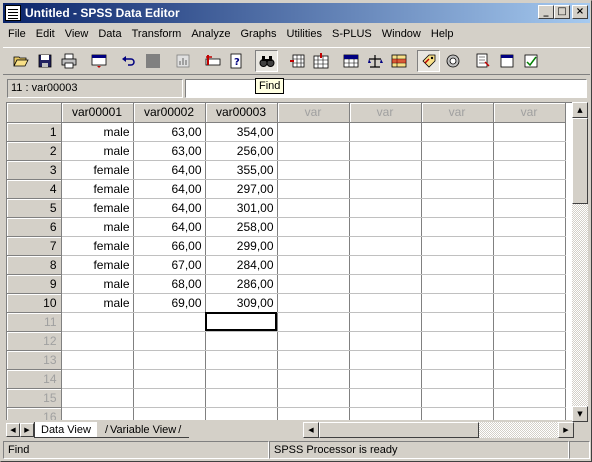  Describe the element at coordinates (65, 430) in the screenshot. I see `tab-data-view: Data View` at that location.